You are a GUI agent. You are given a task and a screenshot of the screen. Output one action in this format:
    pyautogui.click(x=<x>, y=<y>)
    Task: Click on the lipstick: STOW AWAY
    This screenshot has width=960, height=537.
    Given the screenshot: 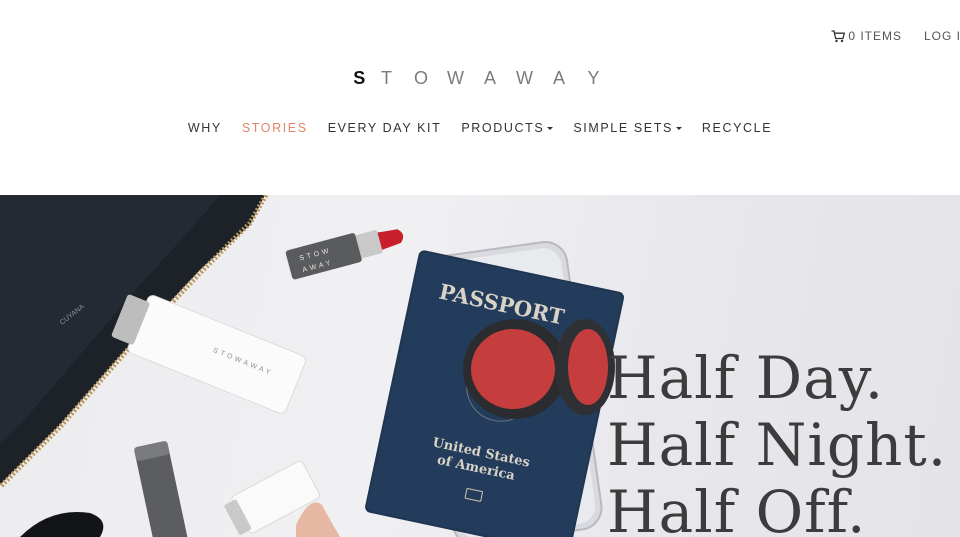 What is the action you would take?
    pyautogui.click(x=344, y=254)
    